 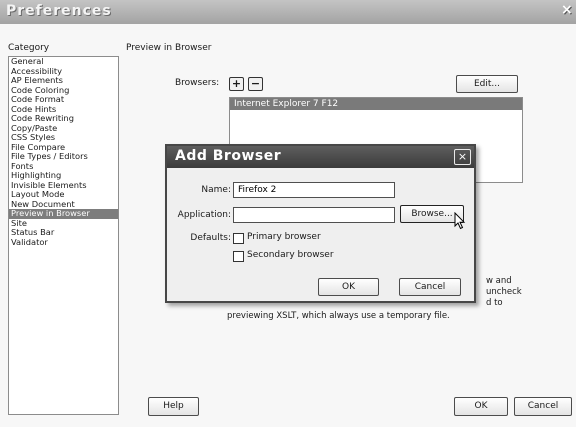 I want to click on window-titlebar: Preferences ×, so click(x=288, y=12).